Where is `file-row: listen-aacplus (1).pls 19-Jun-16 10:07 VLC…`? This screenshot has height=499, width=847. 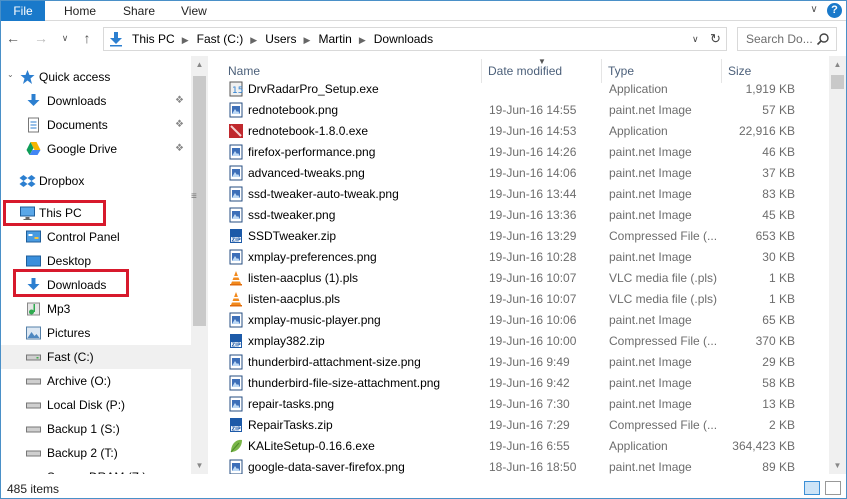
file-row: listen-aacplus (1).pls 19-Jun-16 10:07 VLC… is located at coordinates (518, 278).